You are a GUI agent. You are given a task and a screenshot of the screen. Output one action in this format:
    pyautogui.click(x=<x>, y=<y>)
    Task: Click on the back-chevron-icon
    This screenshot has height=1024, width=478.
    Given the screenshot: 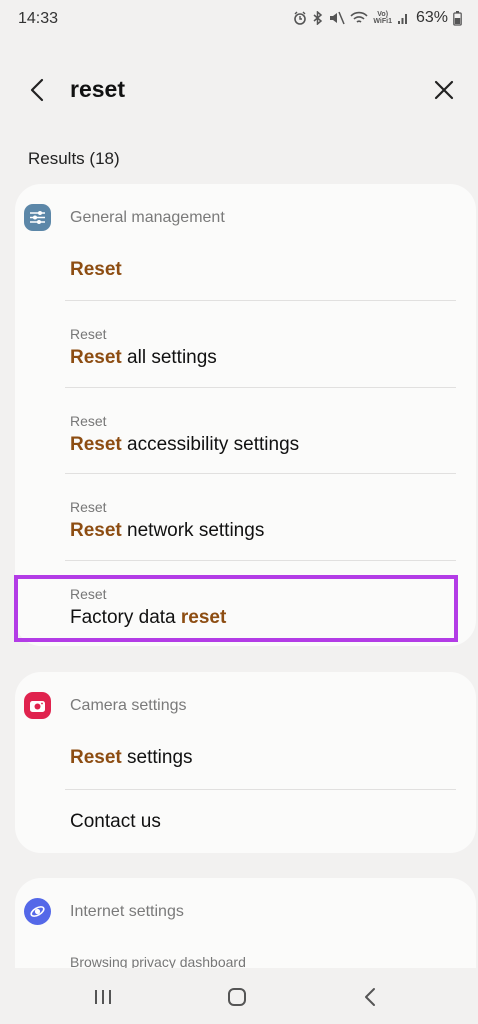 What is the action you would take?
    pyautogui.click(x=370, y=997)
    